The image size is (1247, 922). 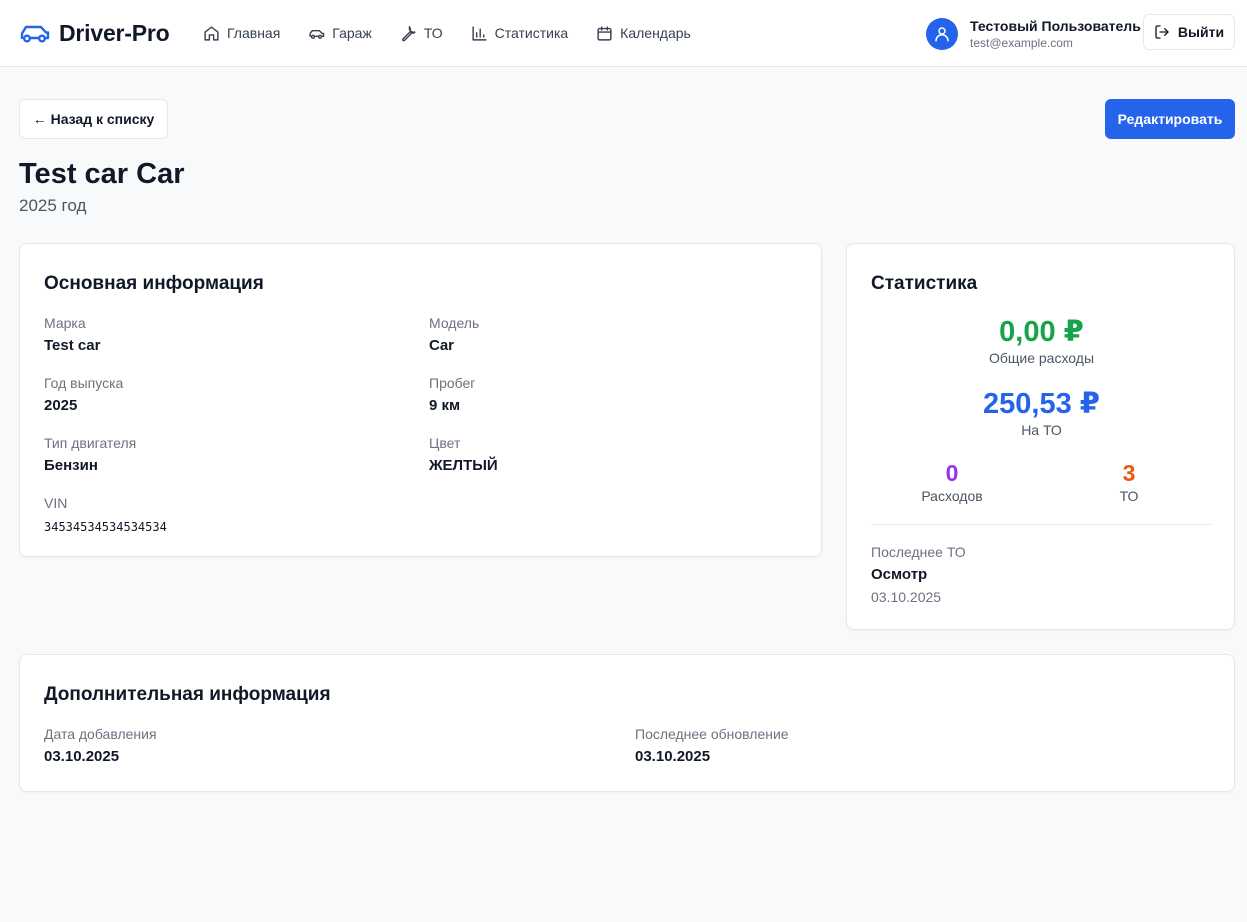 I want to click on field-label: Дата добавления, so click(x=100, y=734).